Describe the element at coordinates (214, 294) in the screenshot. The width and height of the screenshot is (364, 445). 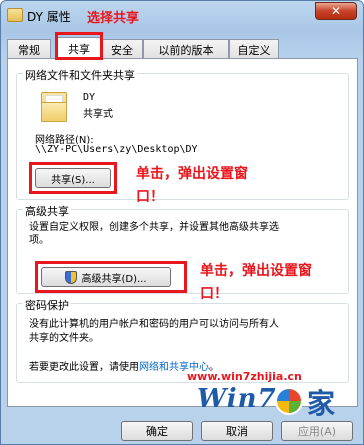
I see `advanced-annotation-line2: 口！` at that location.